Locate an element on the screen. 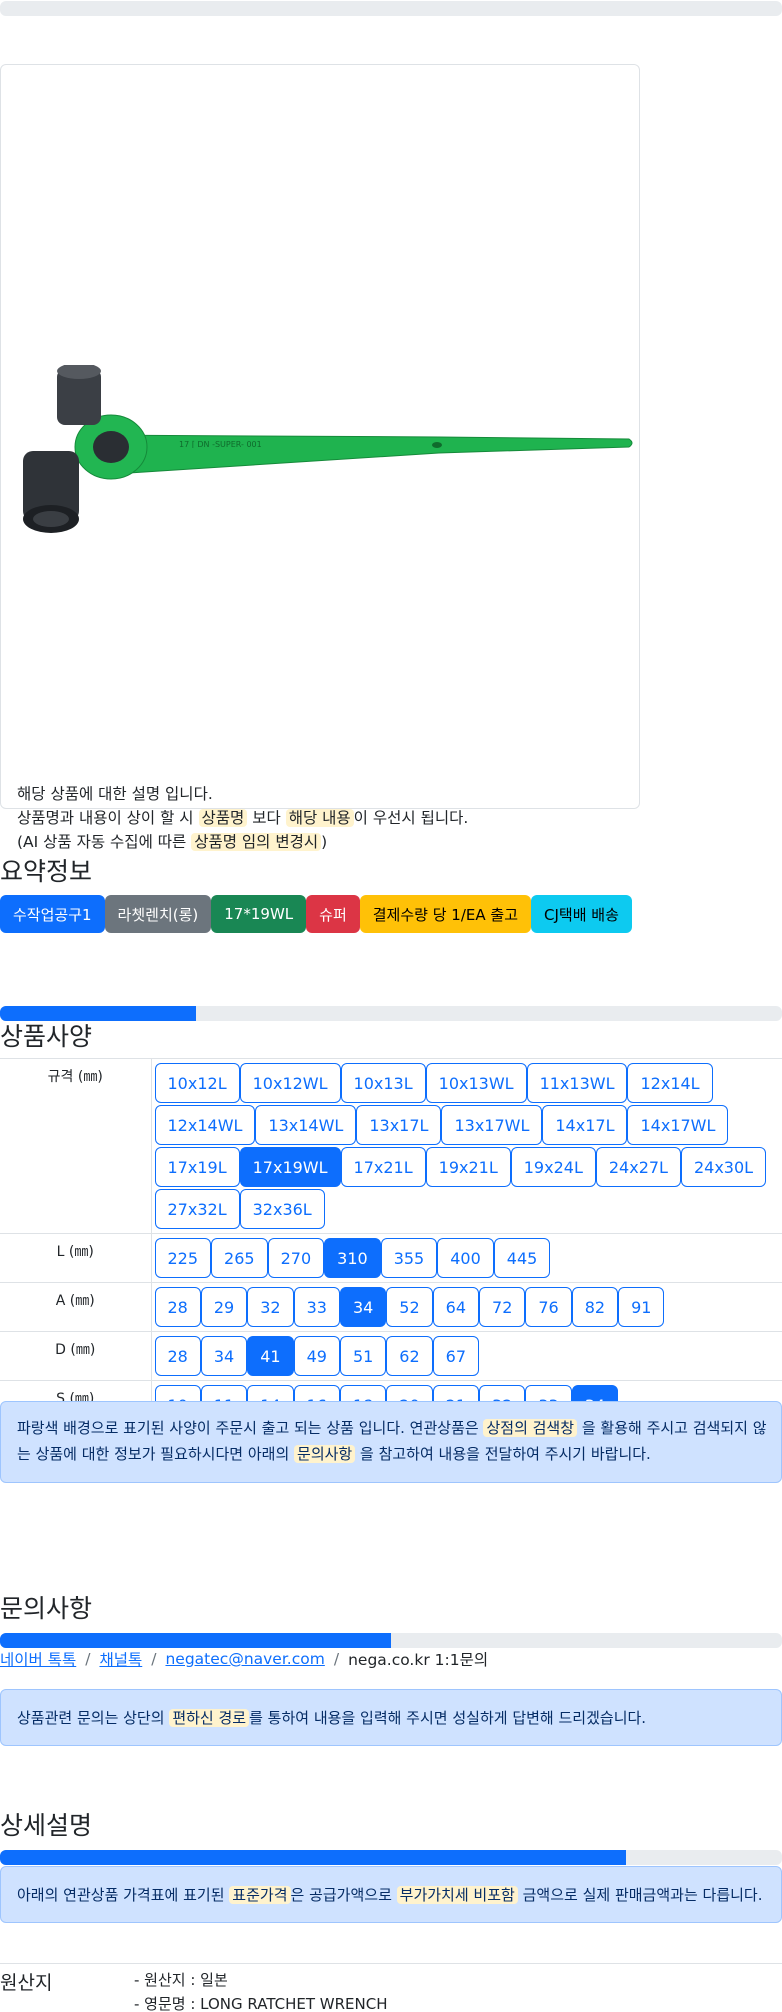 This screenshot has width=782, height=2012. spec-option-button: 10x13WL is located at coordinates (476, 1083).